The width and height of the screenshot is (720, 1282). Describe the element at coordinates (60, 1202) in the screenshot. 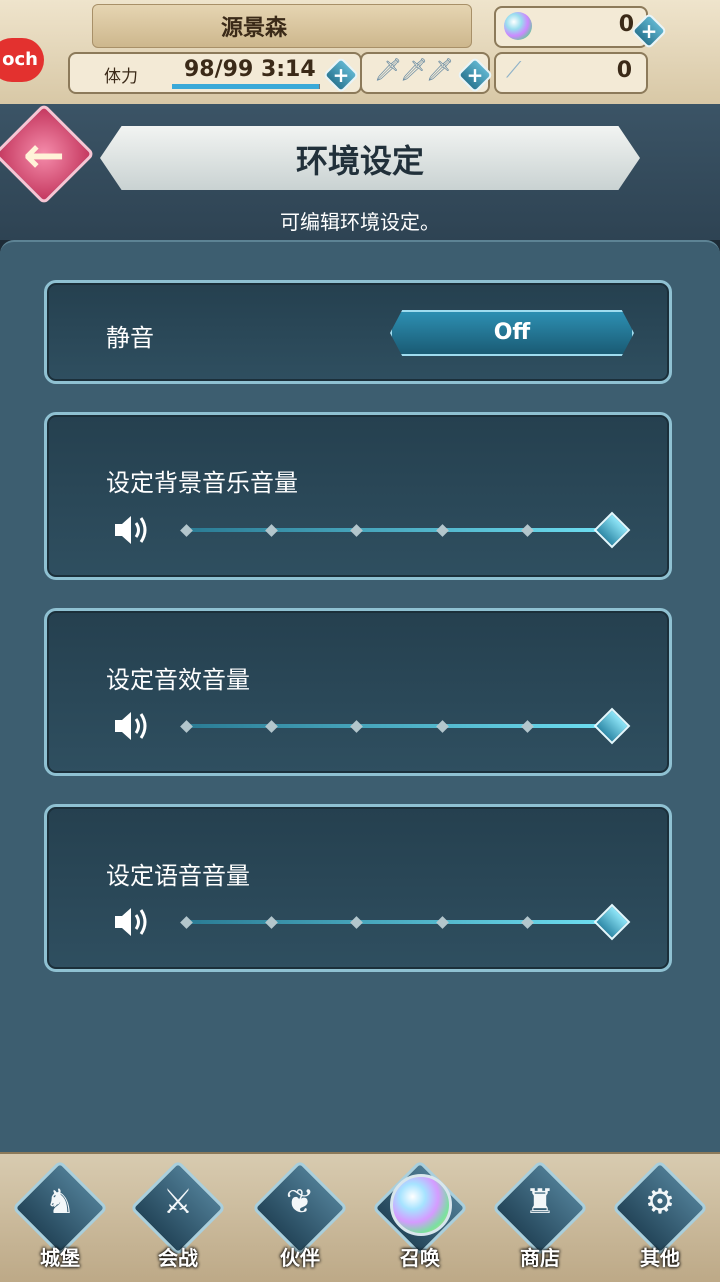

I see `castle-emblem-icon: ♞` at that location.